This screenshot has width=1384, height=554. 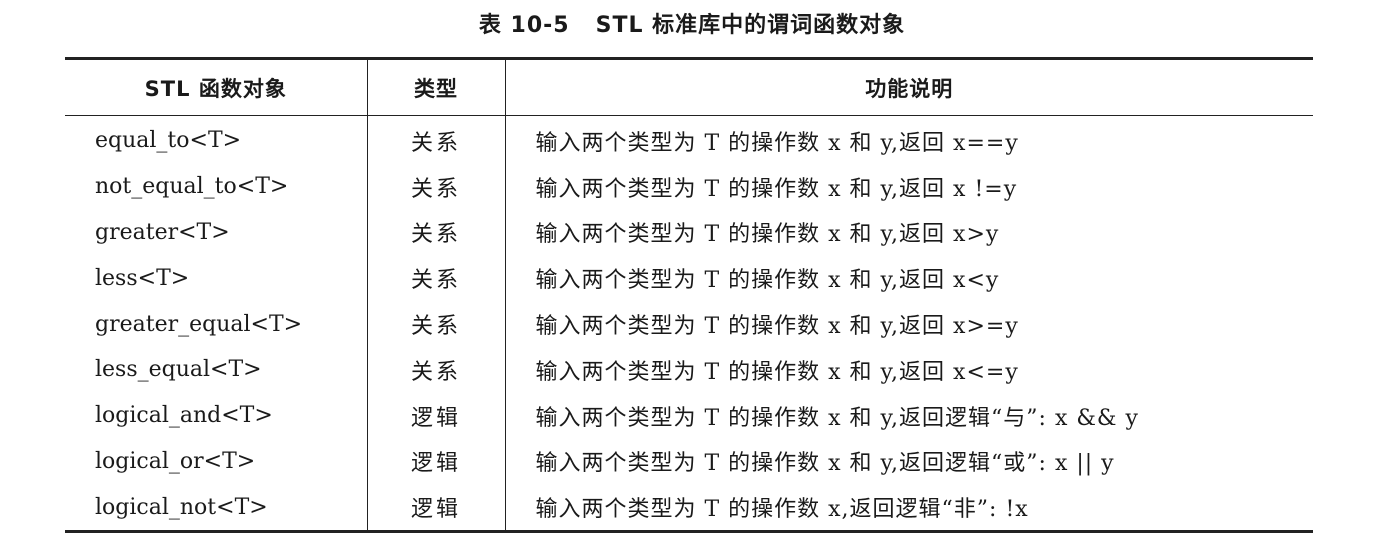 I want to click on function-name-cell: greater_equal<T>, so click(x=199, y=324).